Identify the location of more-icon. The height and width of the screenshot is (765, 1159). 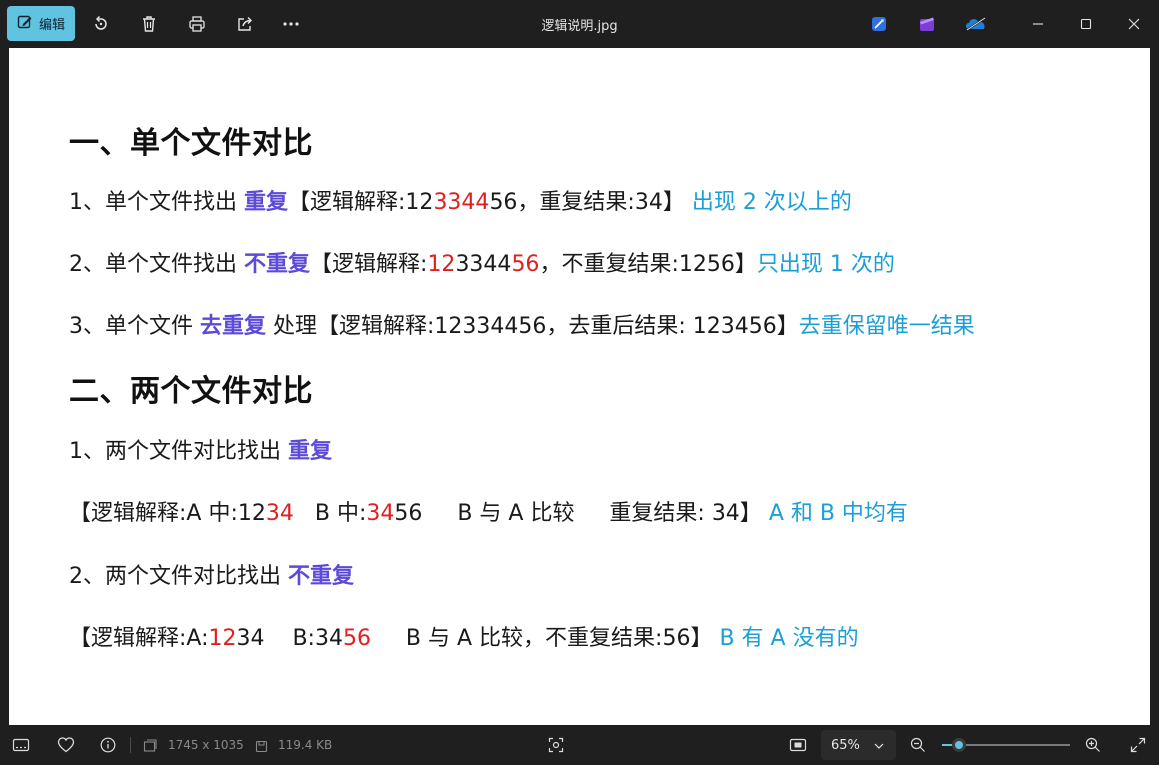
(291, 24).